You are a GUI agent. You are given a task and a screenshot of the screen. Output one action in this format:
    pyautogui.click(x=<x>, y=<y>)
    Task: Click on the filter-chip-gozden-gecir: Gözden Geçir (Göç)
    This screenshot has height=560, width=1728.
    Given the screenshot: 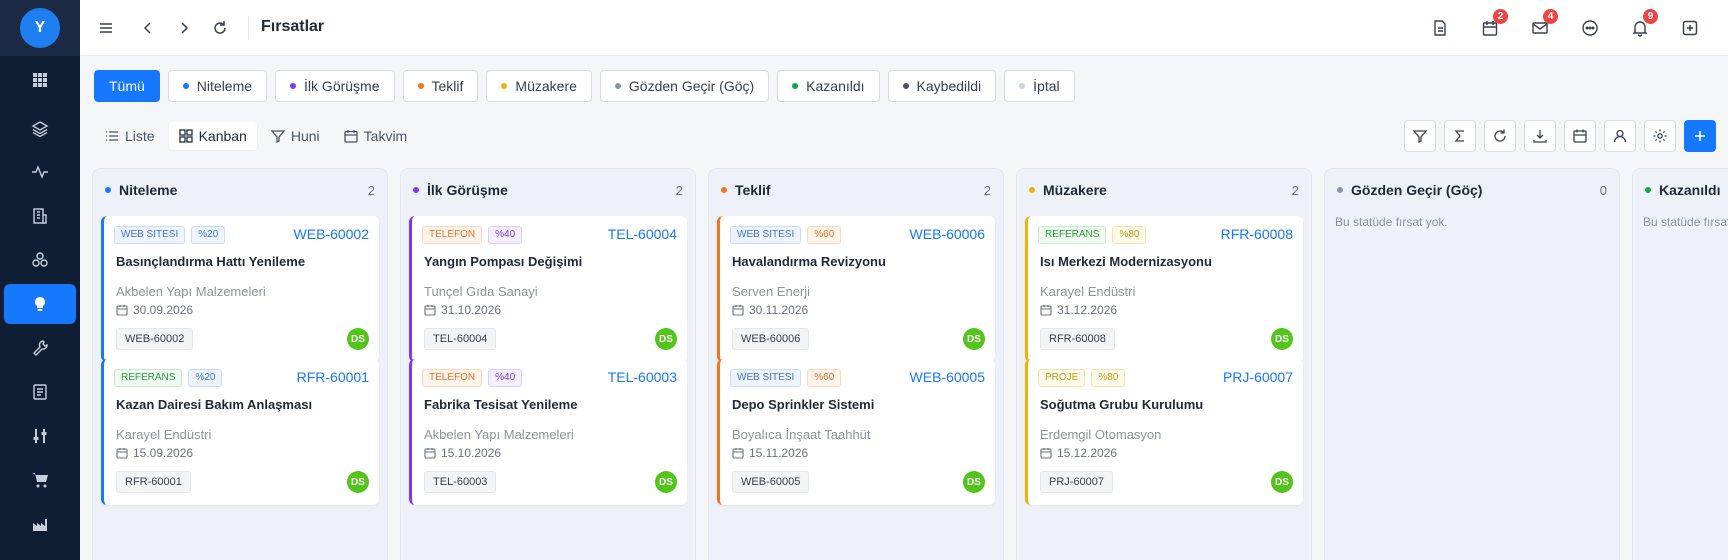 What is the action you would take?
    pyautogui.click(x=684, y=86)
    